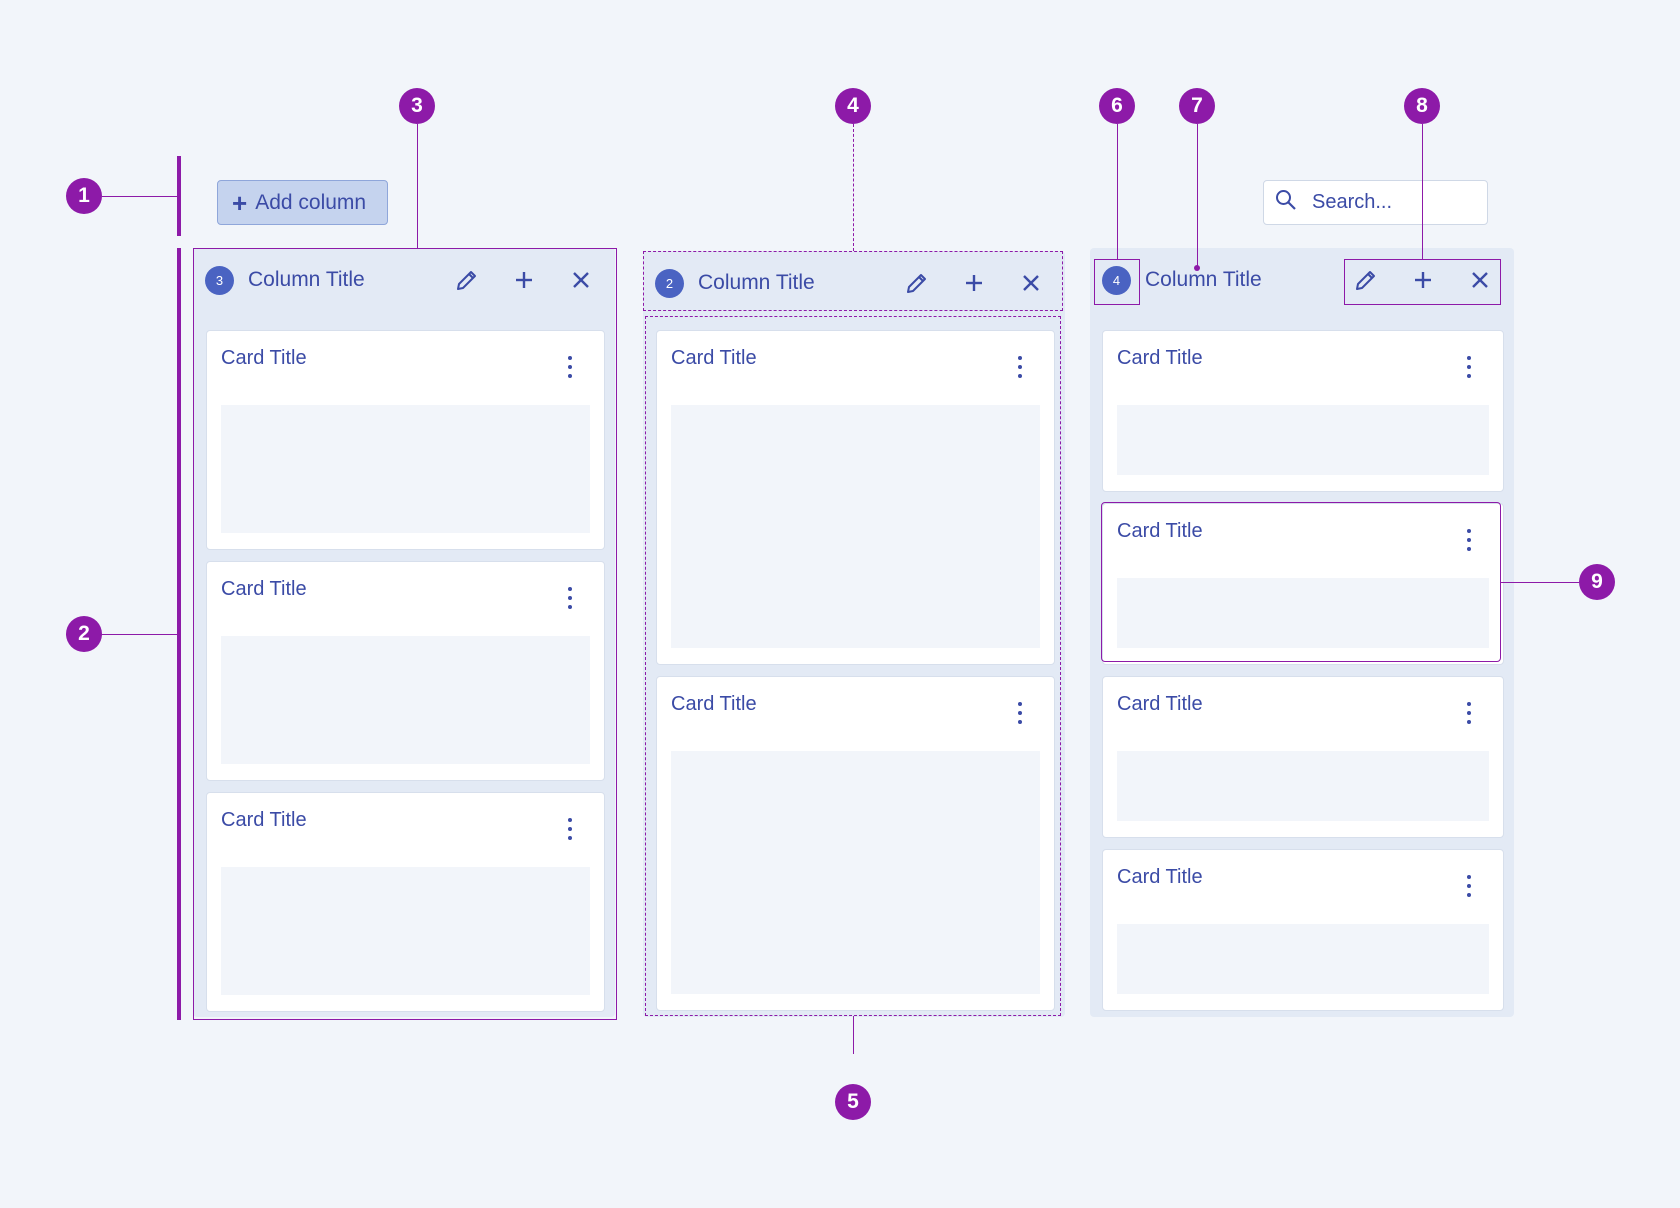  I want to click on annotation-marker-7: 7, so click(1197, 106).